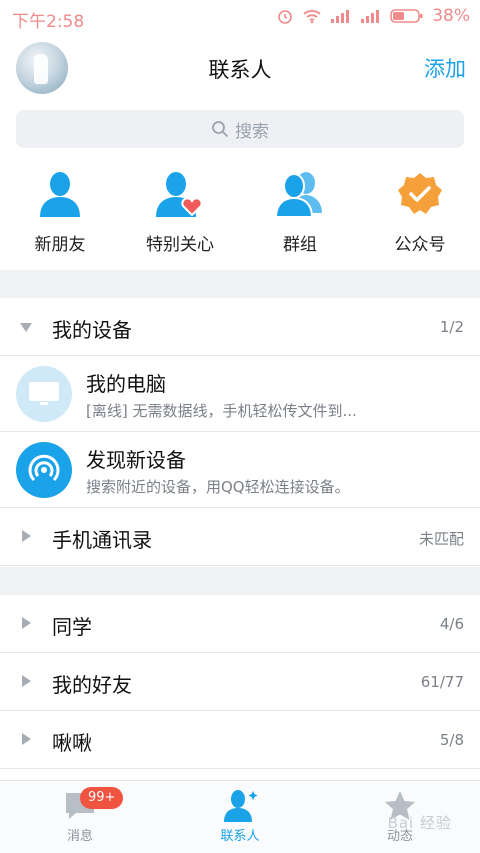  What do you see at coordinates (180, 194) in the screenshot?
I see `person-heart-icon` at bounding box center [180, 194].